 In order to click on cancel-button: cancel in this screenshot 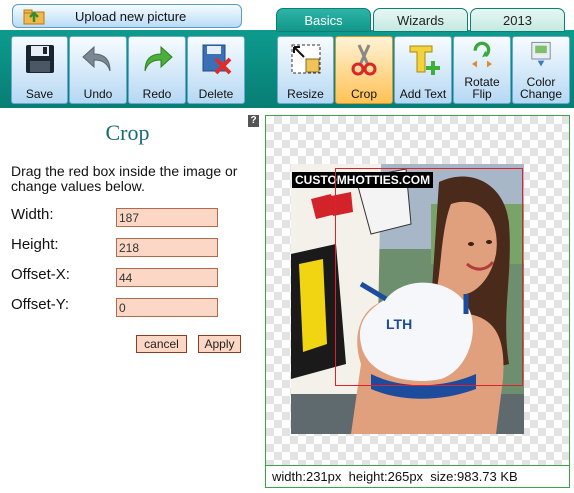, I will do `click(161, 344)`.